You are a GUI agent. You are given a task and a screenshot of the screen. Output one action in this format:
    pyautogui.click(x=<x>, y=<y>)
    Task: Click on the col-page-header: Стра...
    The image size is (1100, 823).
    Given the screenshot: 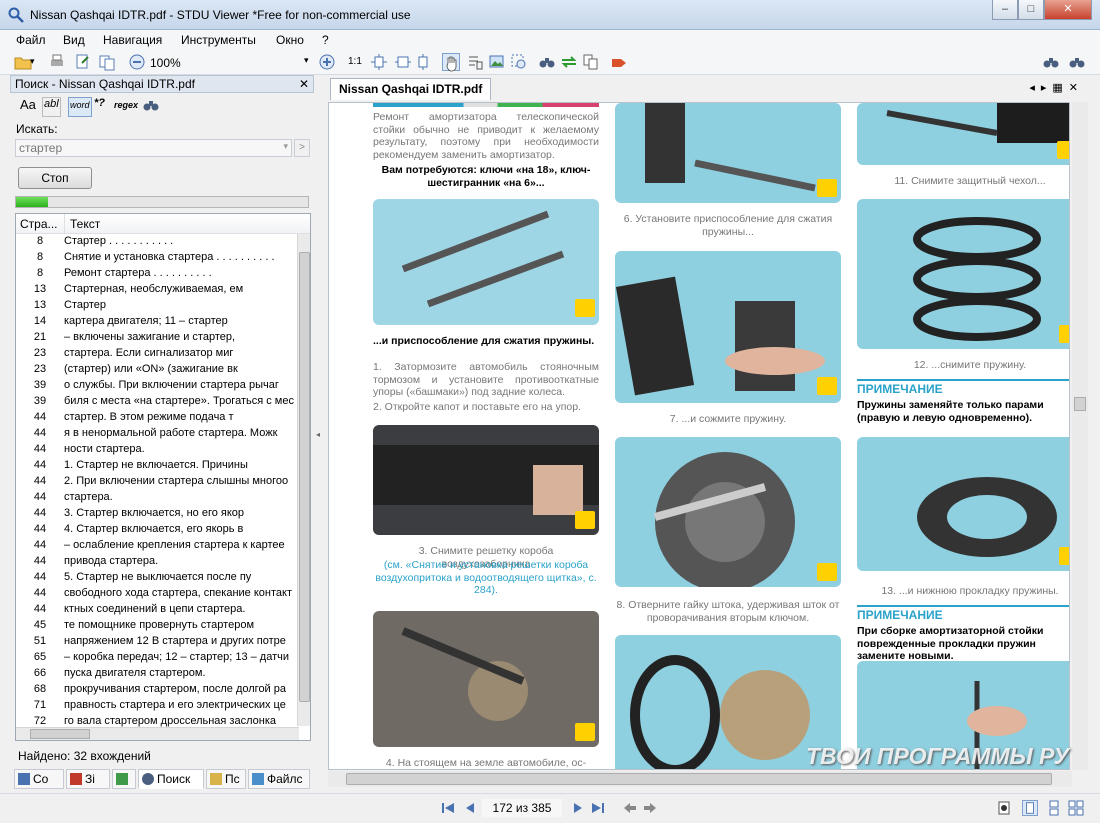 What is the action you would take?
    pyautogui.click(x=39, y=224)
    